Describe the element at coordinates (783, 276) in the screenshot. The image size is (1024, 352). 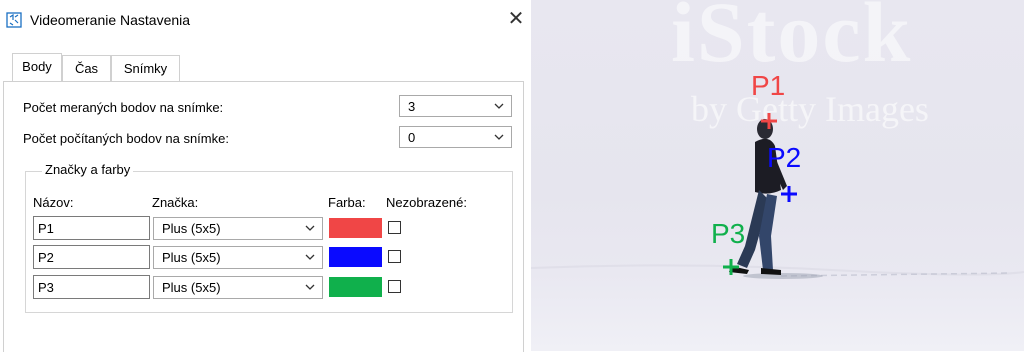
I see `shadow` at that location.